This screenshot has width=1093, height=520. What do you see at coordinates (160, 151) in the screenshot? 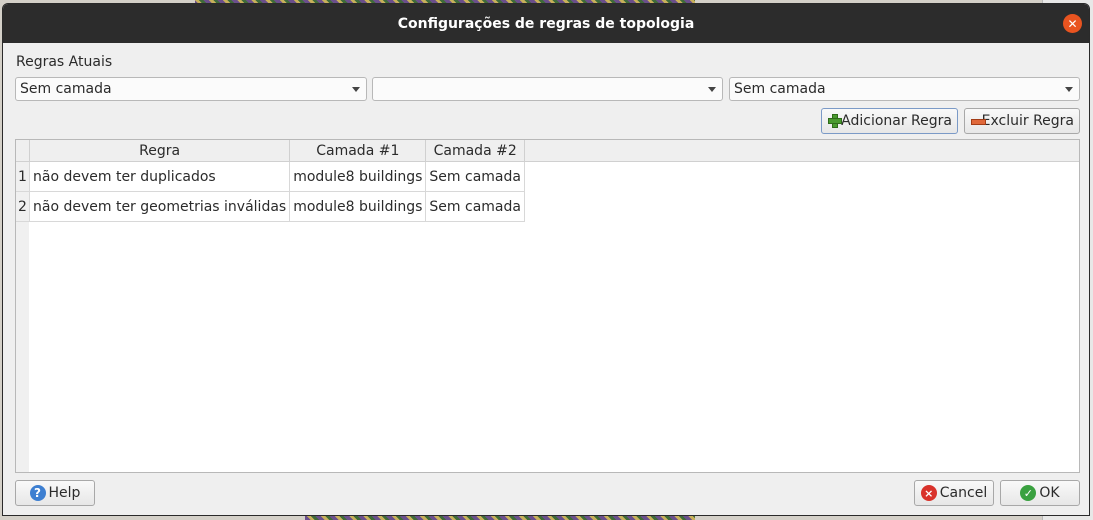
I see `column-header-rule: Regra` at bounding box center [160, 151].